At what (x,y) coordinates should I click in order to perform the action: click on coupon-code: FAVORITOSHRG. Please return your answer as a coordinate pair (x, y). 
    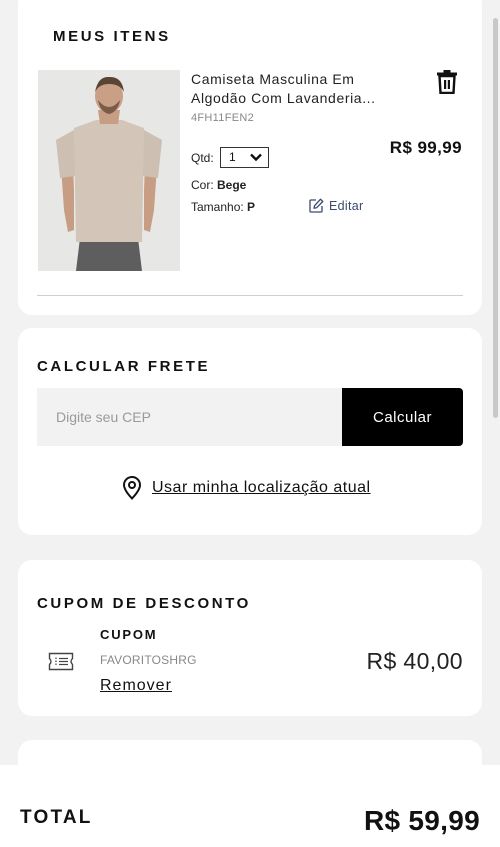
    Looking at the image, I should click on (148, 660).